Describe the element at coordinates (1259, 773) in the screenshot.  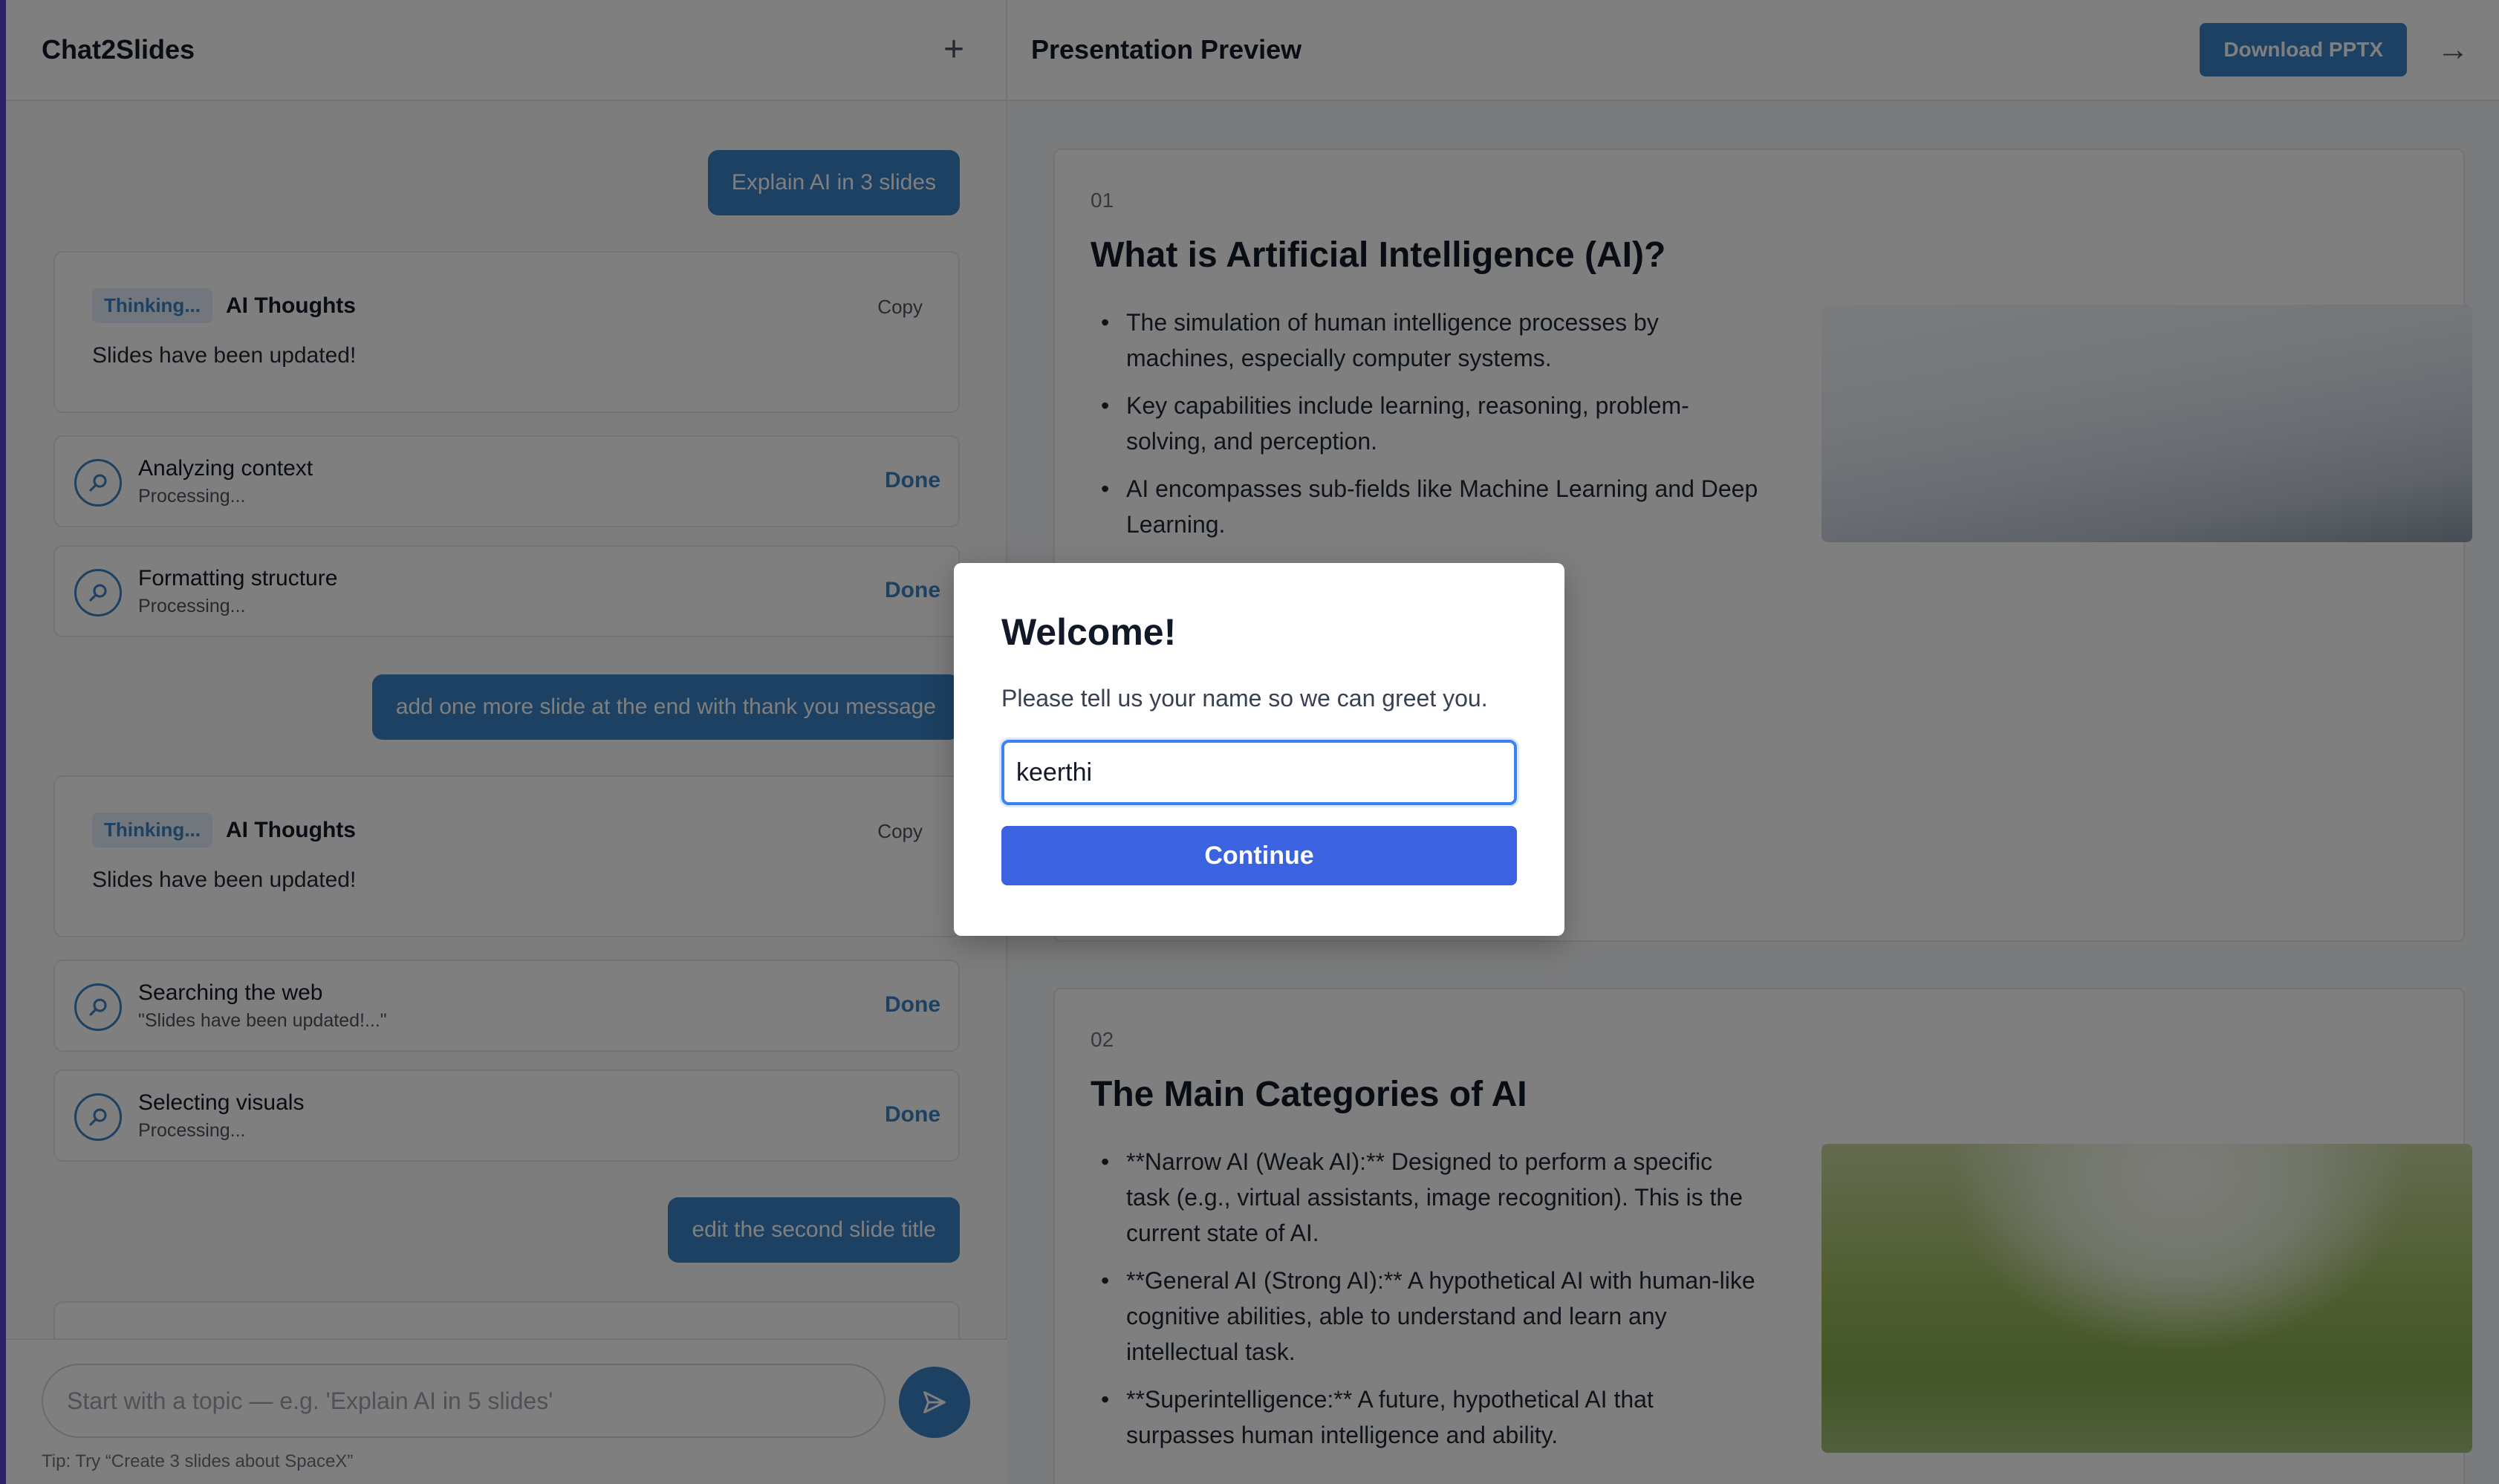
I see `name-input` at that location.